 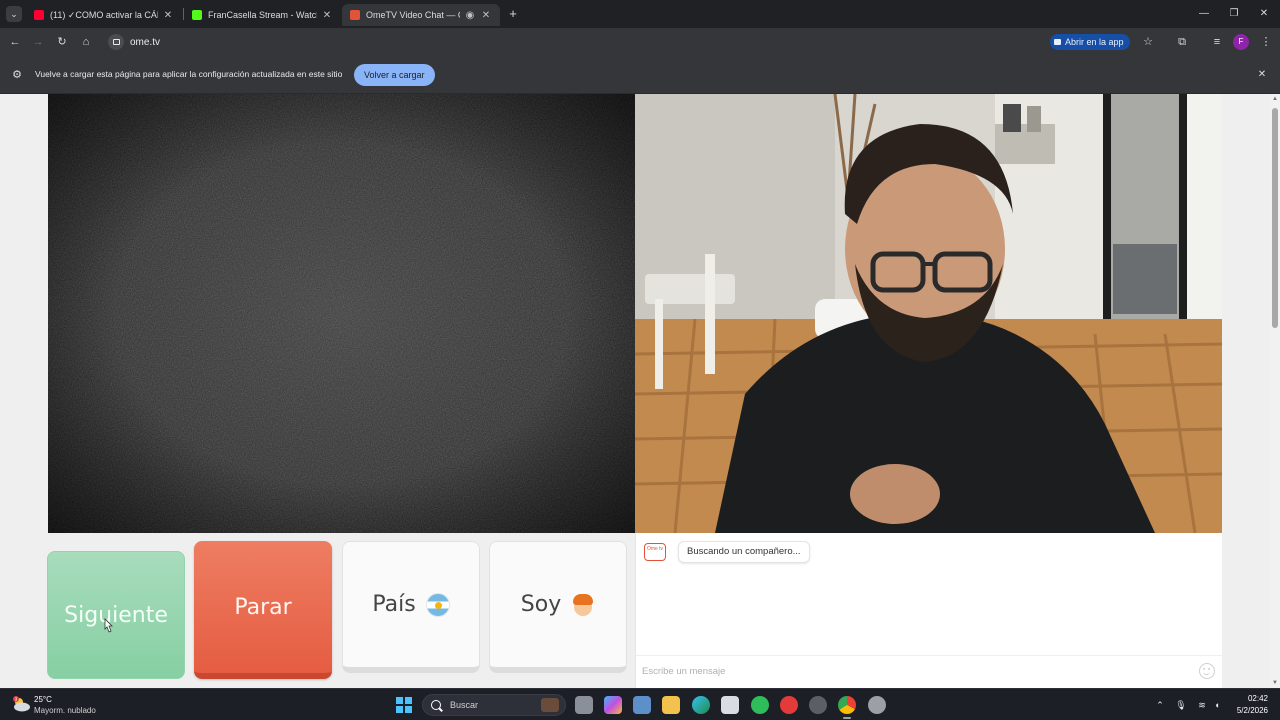 I want to click on taskbar-search: Buscar, so click(x=494, y=705).